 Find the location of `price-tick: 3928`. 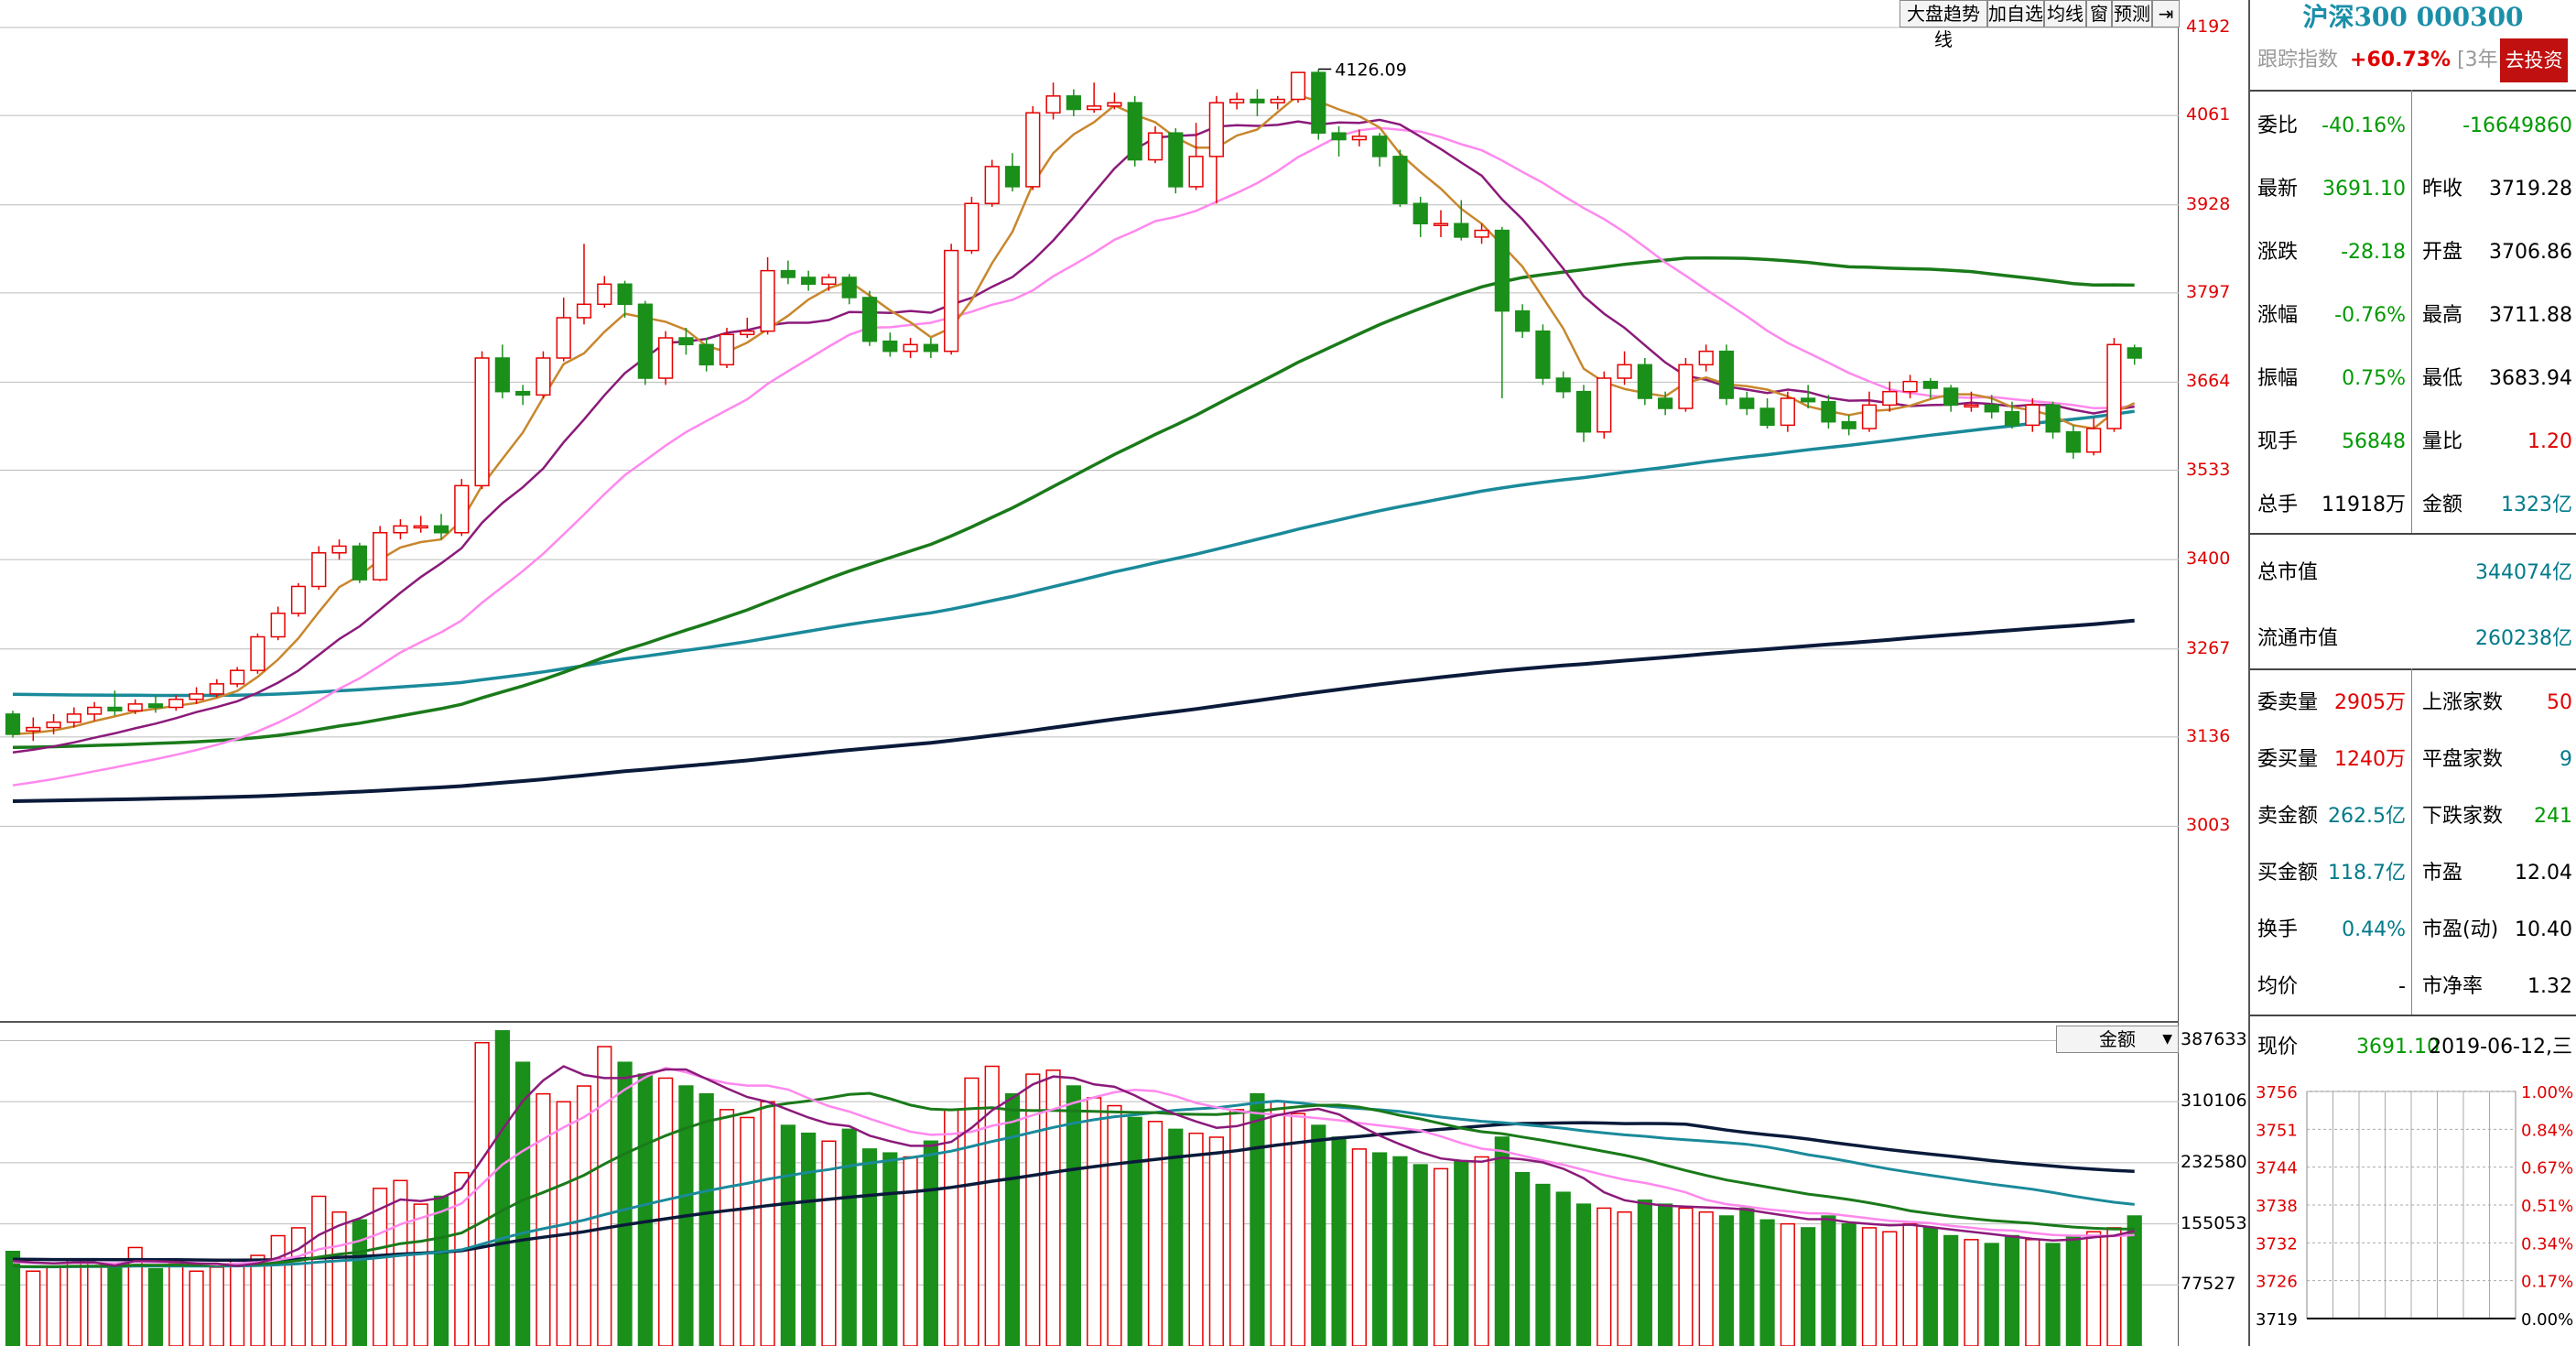

price-tick: 3928 is located at coordinates (2208, 203).